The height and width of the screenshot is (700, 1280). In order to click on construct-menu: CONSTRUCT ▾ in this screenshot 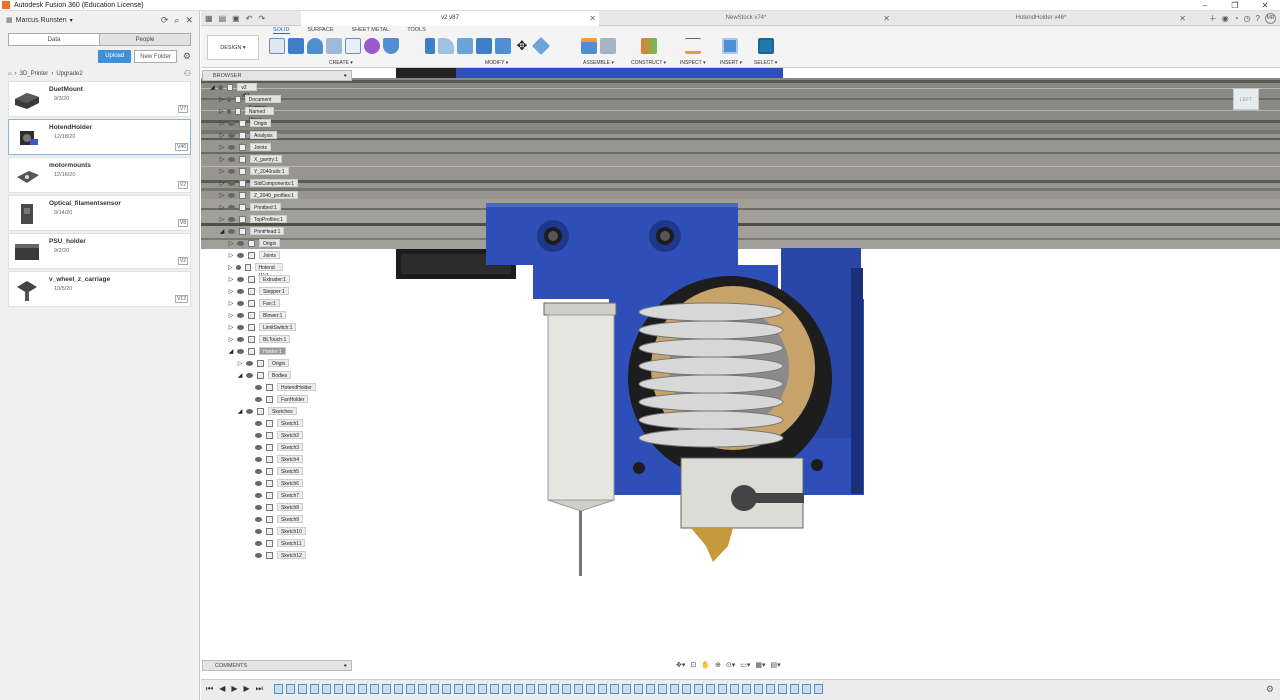, I will do `click(648, 63)`.